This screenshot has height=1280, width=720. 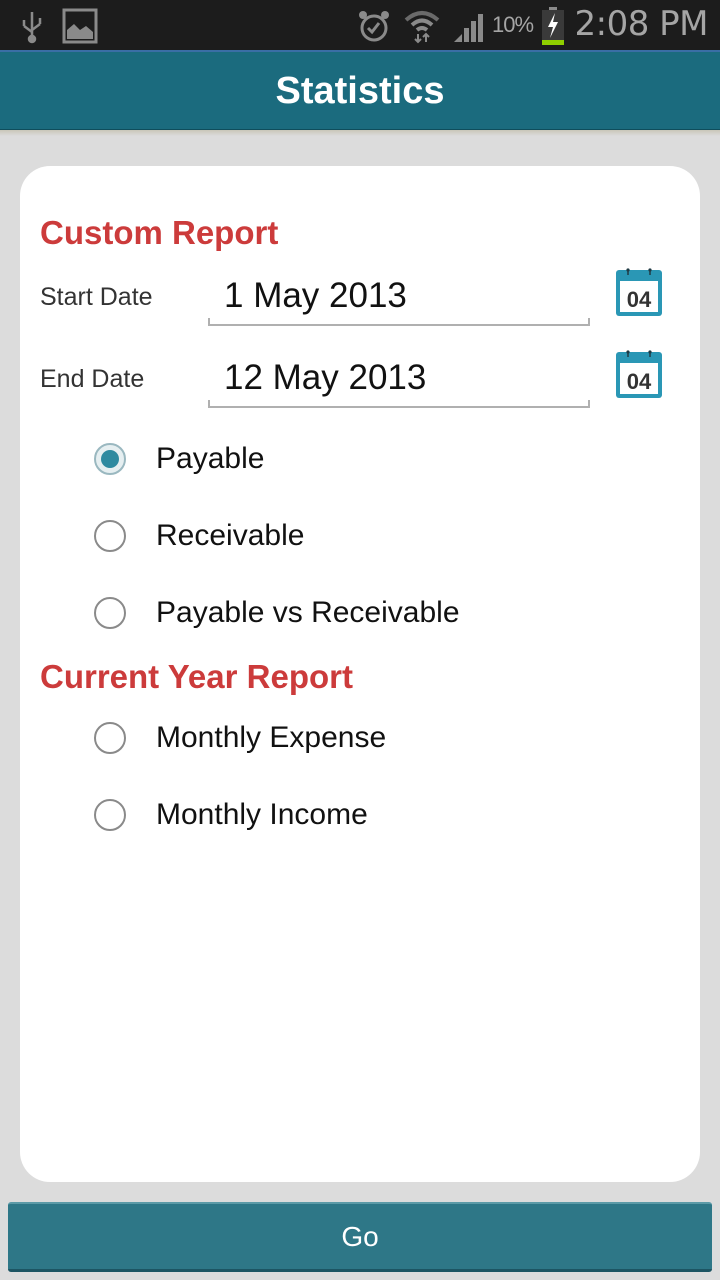 I want to click on end-date-input, so click(x=396, y=378).